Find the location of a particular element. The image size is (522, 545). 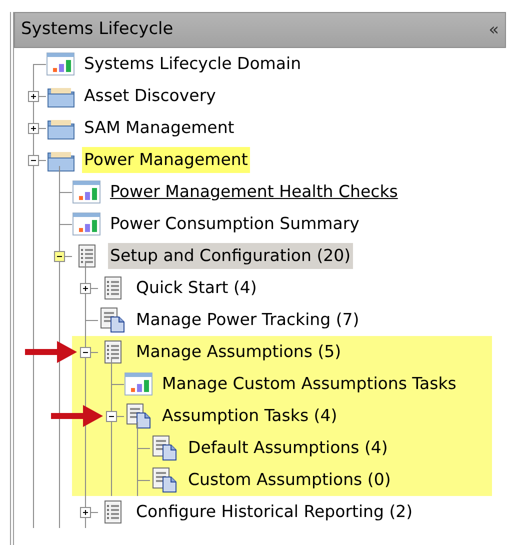

tree-item: Setup and Configuration (20) is located at coordinates (230, 256).